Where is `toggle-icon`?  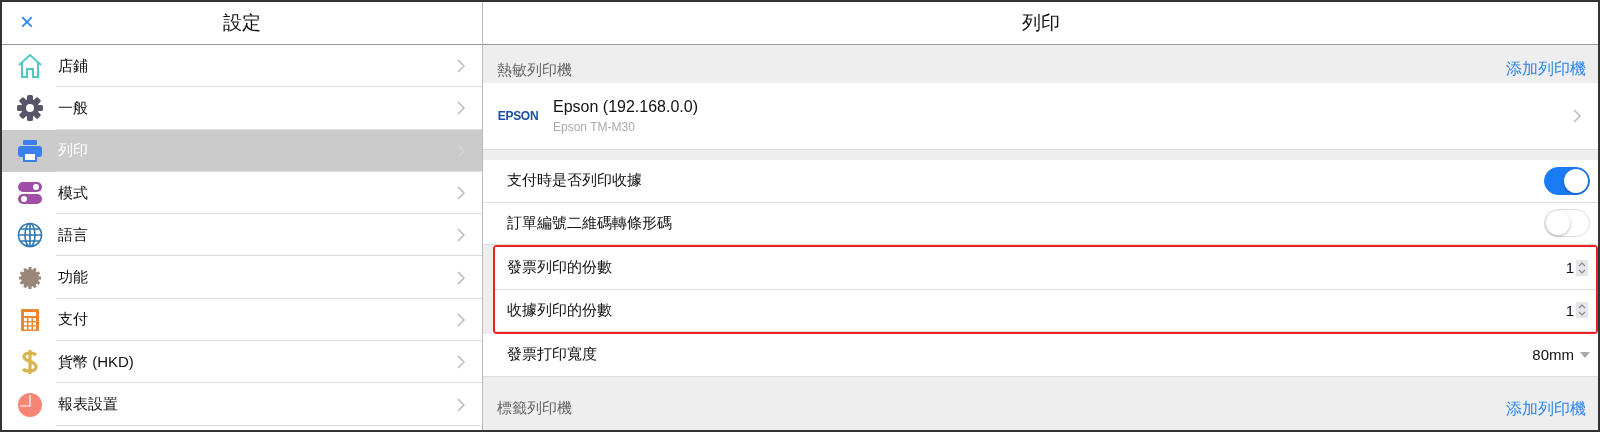
toggle-icon is located at coordinates (30, 193).